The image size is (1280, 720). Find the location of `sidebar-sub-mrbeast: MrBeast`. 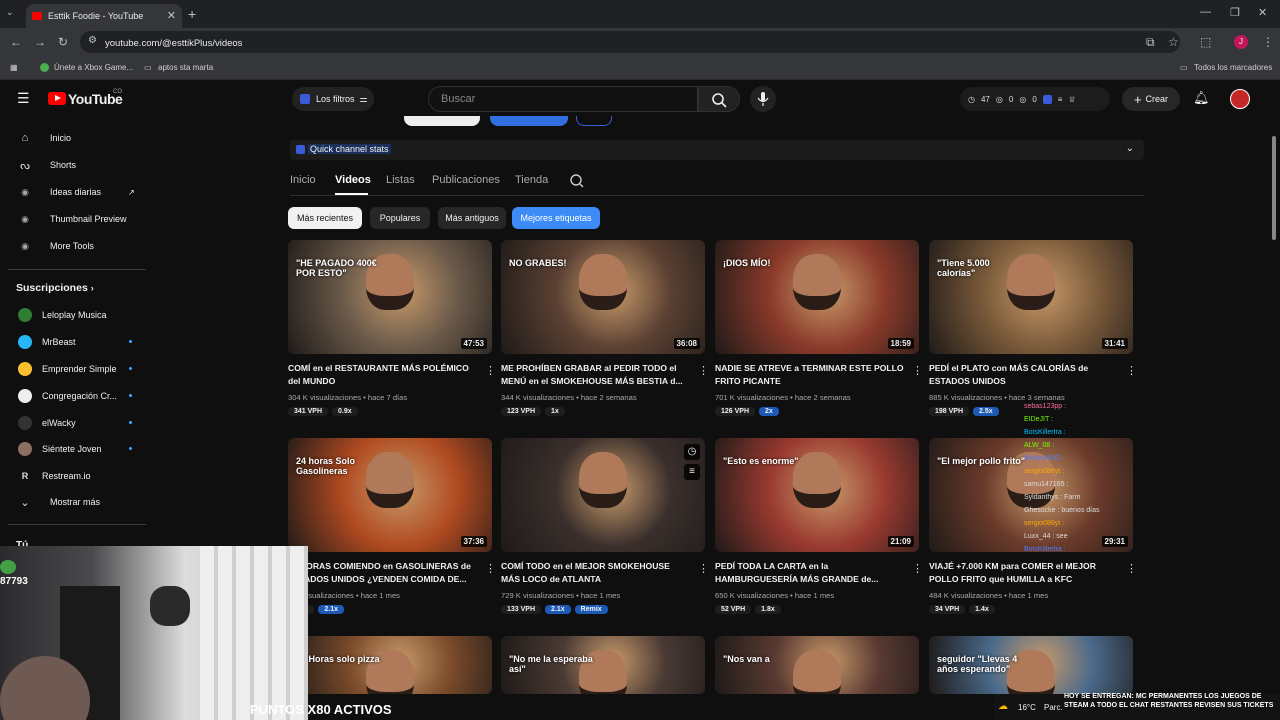

sidebar-sub-mrbeast: MrBeast is located at coordinates (75, 342).